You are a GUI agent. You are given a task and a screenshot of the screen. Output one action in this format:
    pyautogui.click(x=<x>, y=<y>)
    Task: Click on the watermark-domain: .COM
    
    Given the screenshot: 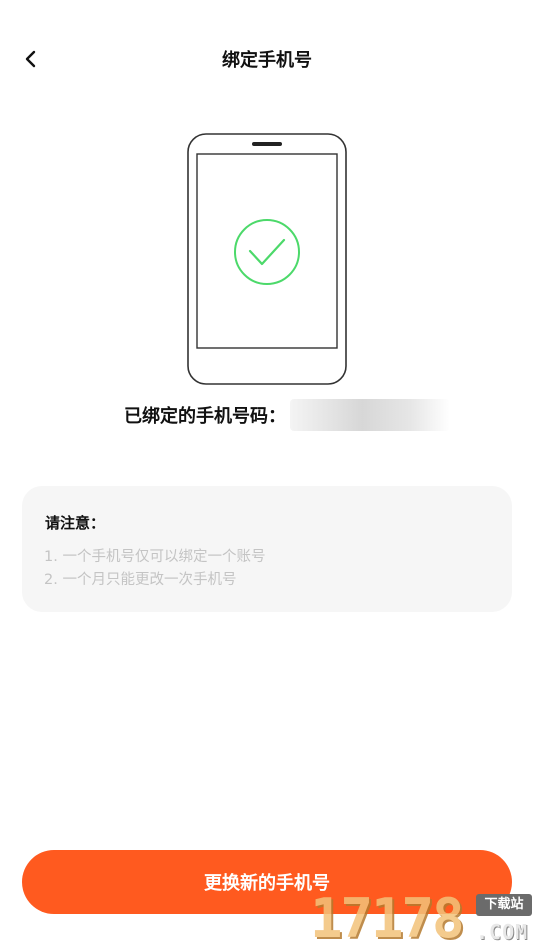 What is the action you would take?
    pyautogui.click(x=502, y=932)
    